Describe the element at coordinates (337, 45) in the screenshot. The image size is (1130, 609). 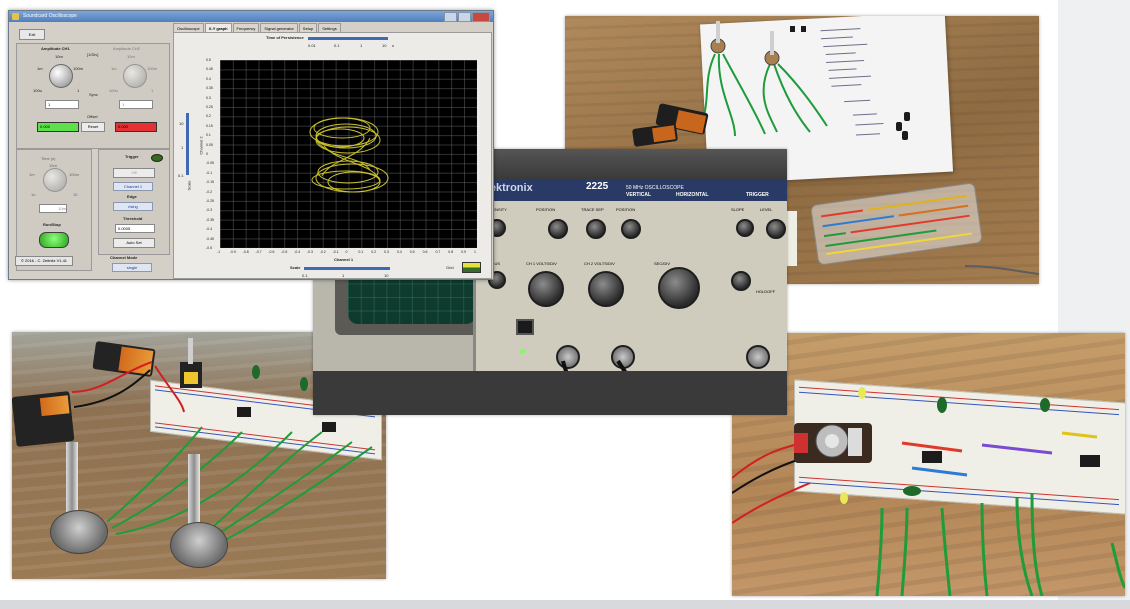
I see `persistence-tick: 0.1` at that location.